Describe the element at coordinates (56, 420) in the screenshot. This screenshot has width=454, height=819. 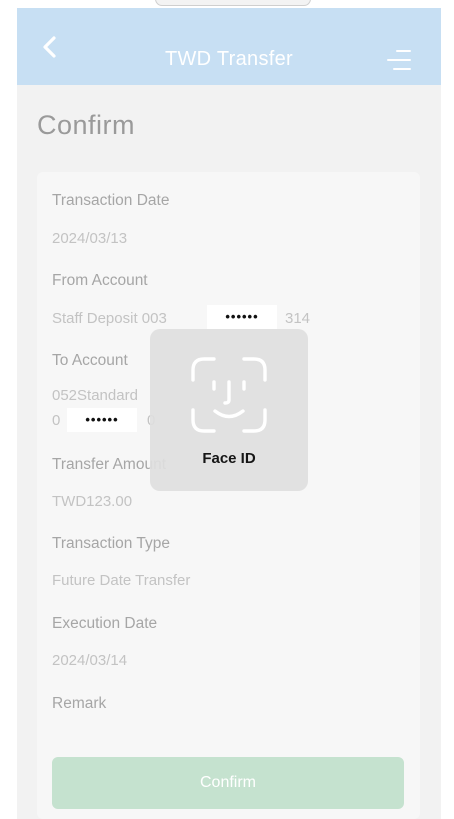
I see `to-account-value-line2-prefix: 0` at that location.